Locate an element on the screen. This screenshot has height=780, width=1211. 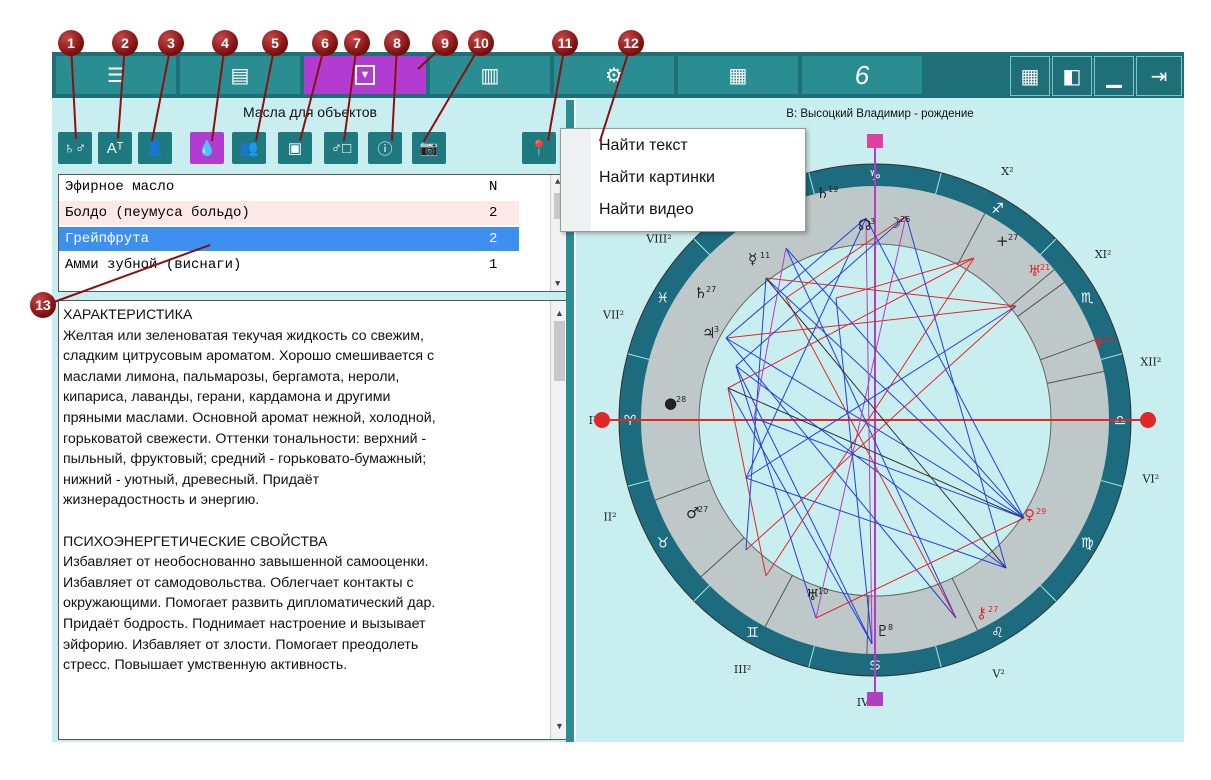
callout-marker: 2 is located at coordinates (125, 43).